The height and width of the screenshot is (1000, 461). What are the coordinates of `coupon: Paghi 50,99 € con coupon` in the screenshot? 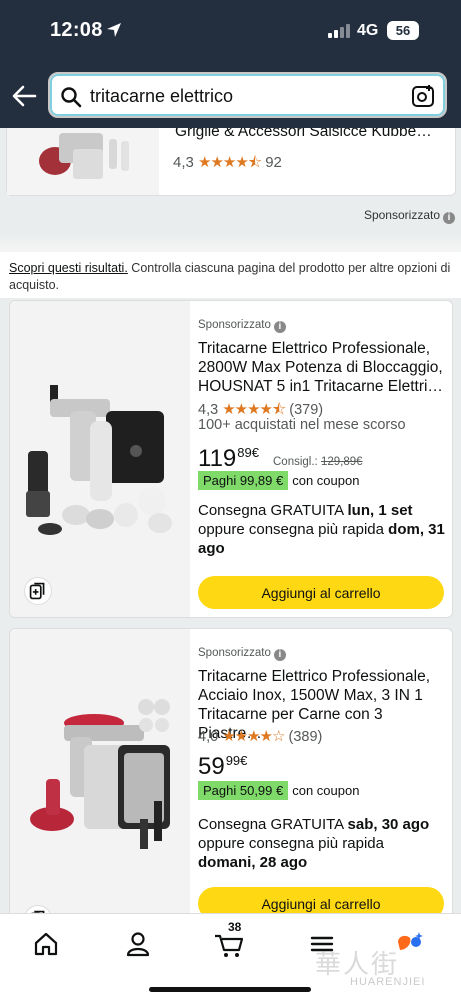 It's located at (278, 790).